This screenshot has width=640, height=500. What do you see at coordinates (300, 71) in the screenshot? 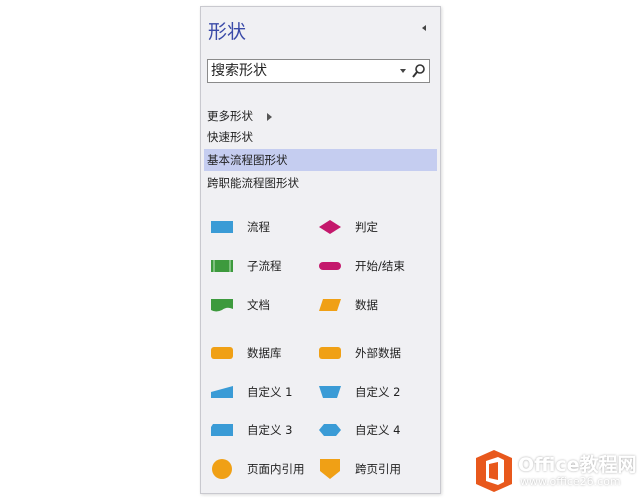
I see `search-input` at bounding box center [300, 71].